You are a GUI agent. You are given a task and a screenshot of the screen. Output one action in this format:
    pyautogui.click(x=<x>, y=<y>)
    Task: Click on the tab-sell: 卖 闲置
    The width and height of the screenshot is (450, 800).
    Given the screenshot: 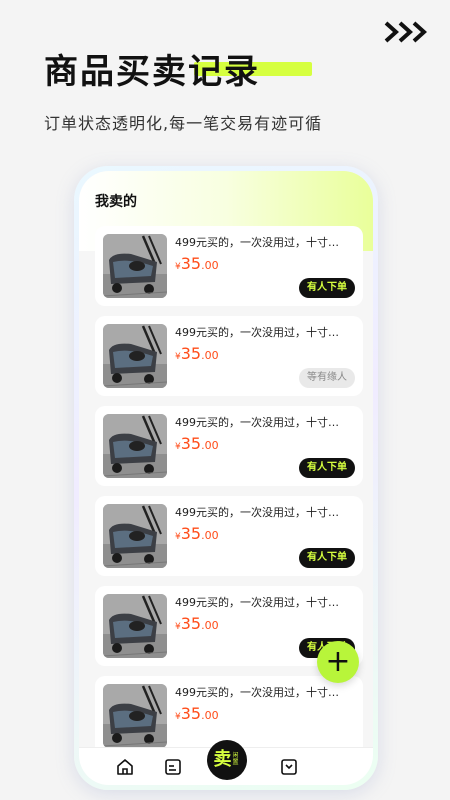 What is the action you would take?
    pyautogui.click(x=227, y=760)
    